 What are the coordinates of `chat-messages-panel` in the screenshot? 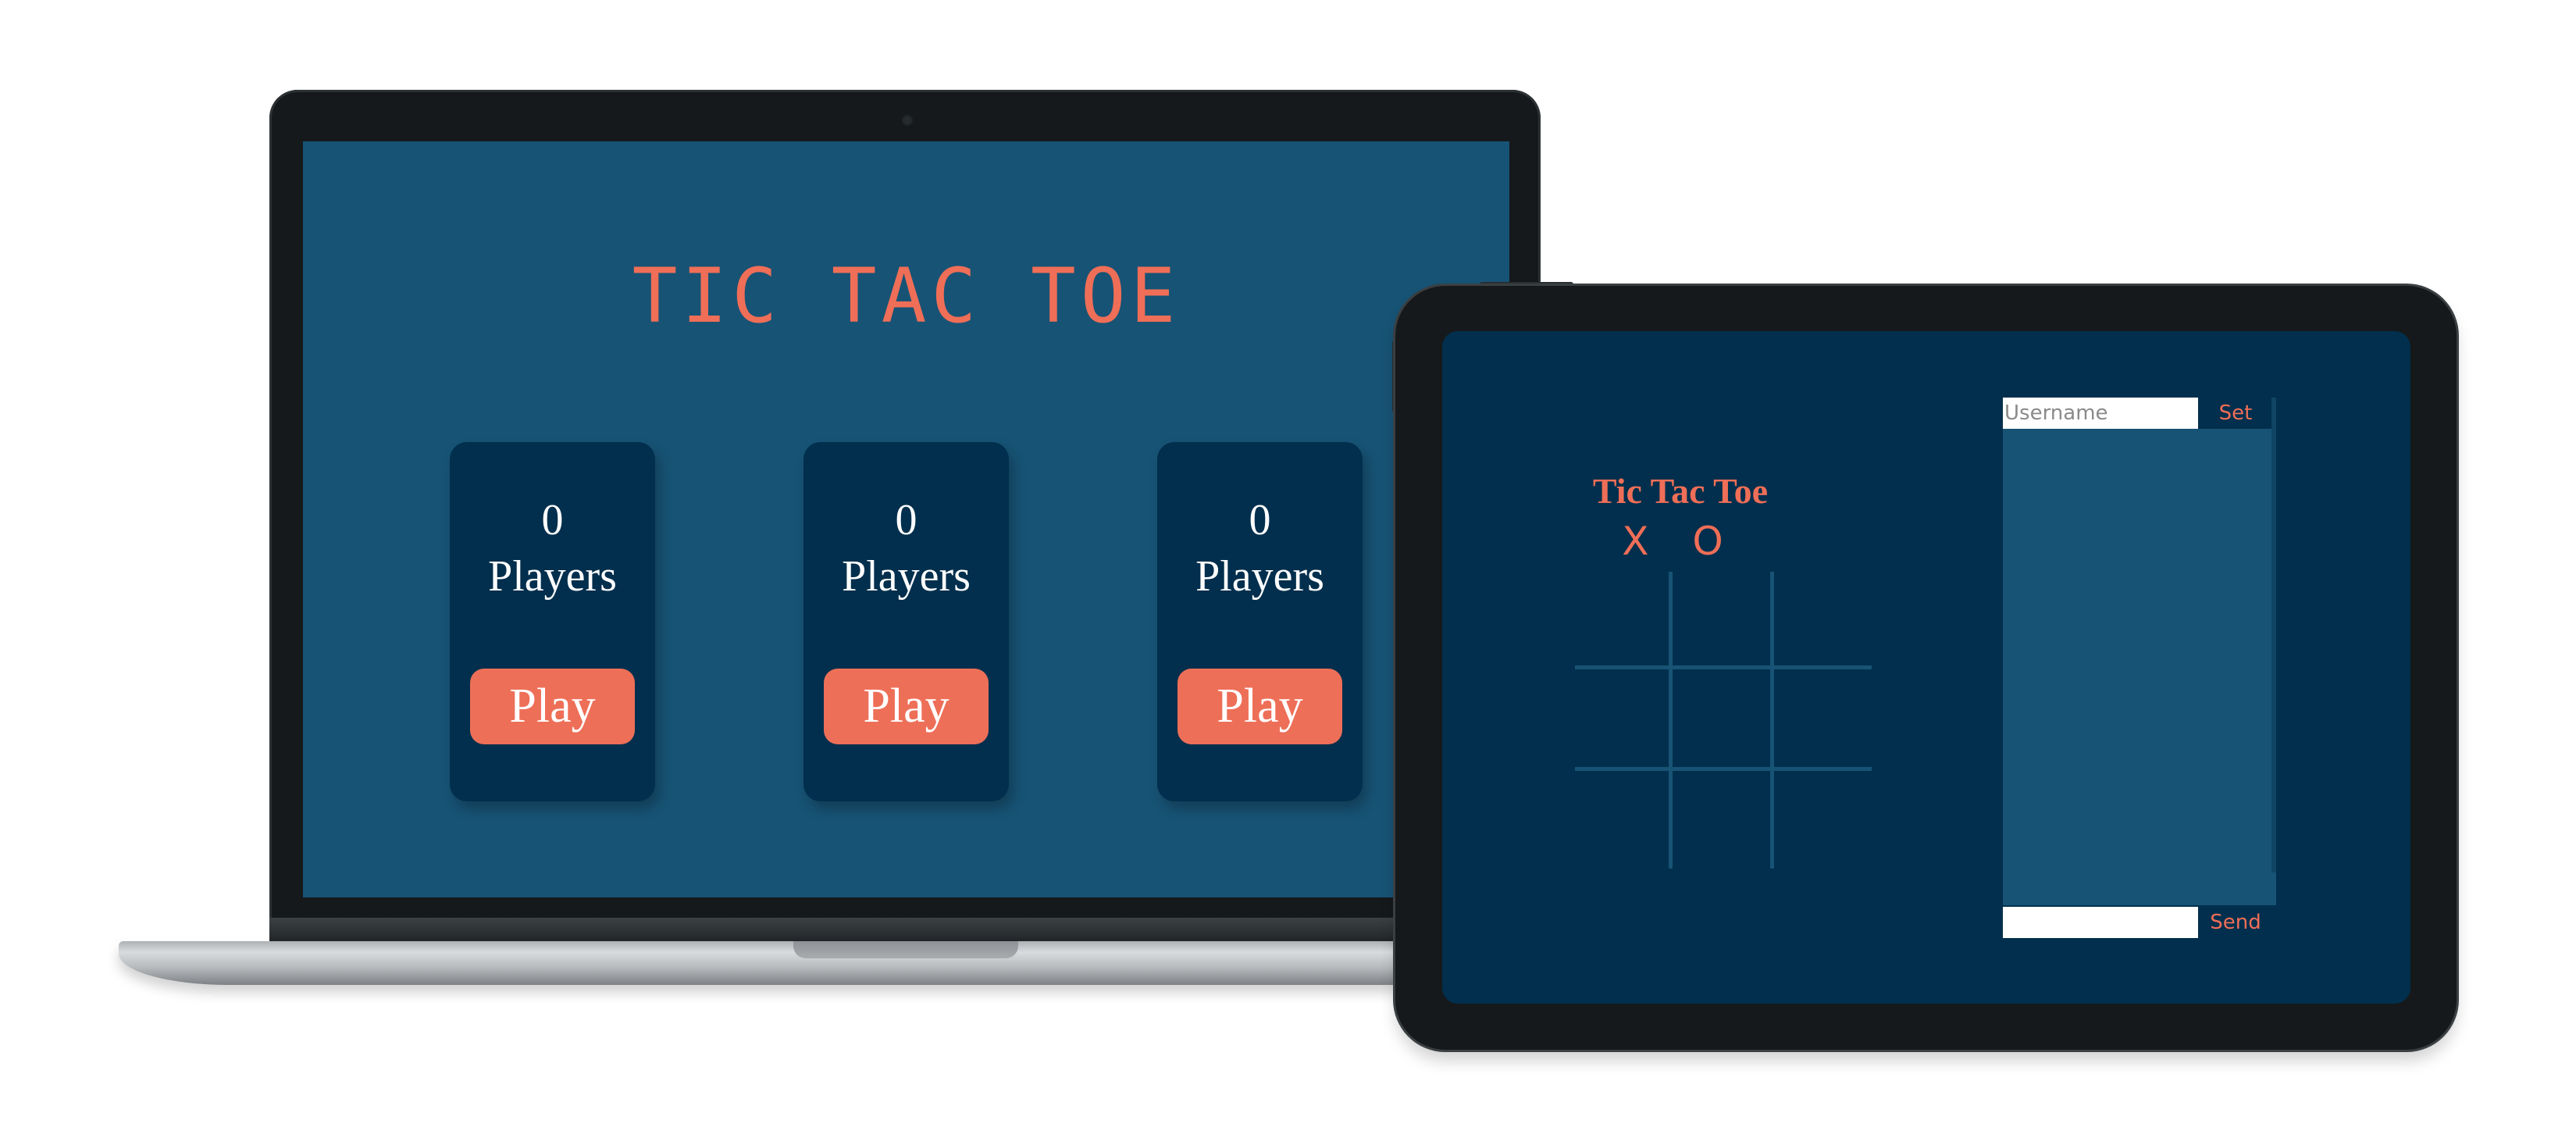 It's located at (2139, 667).